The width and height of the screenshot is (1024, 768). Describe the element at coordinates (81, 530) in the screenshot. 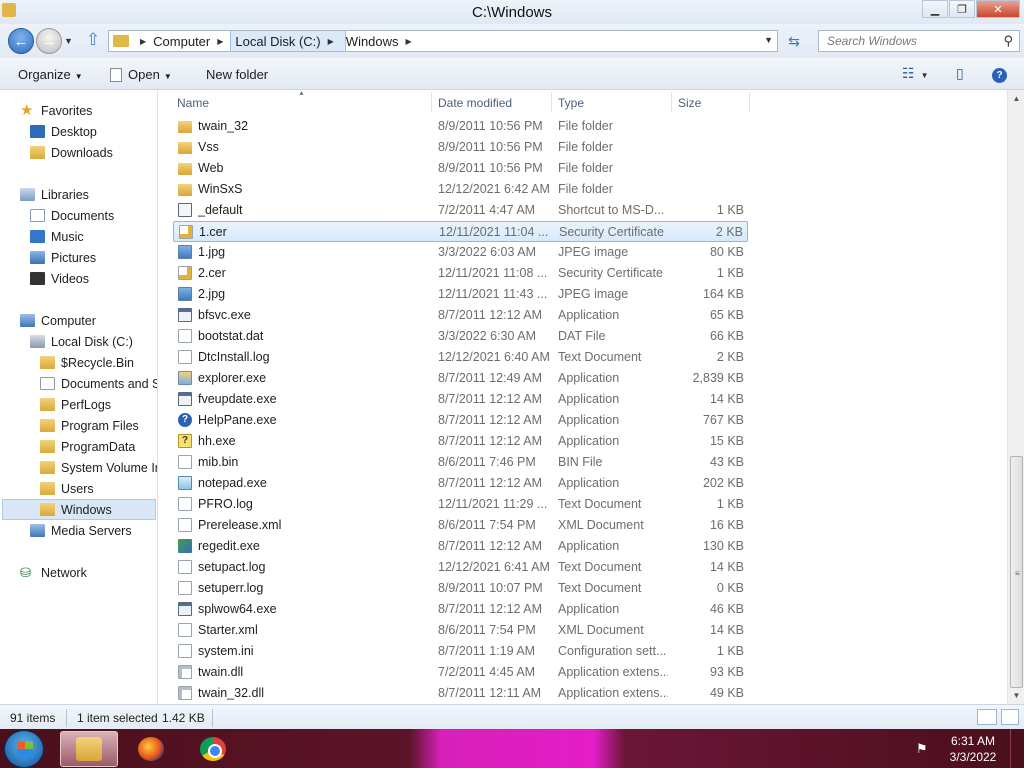

I see `sidebar-item-media-servers: Media Servers` at that location.